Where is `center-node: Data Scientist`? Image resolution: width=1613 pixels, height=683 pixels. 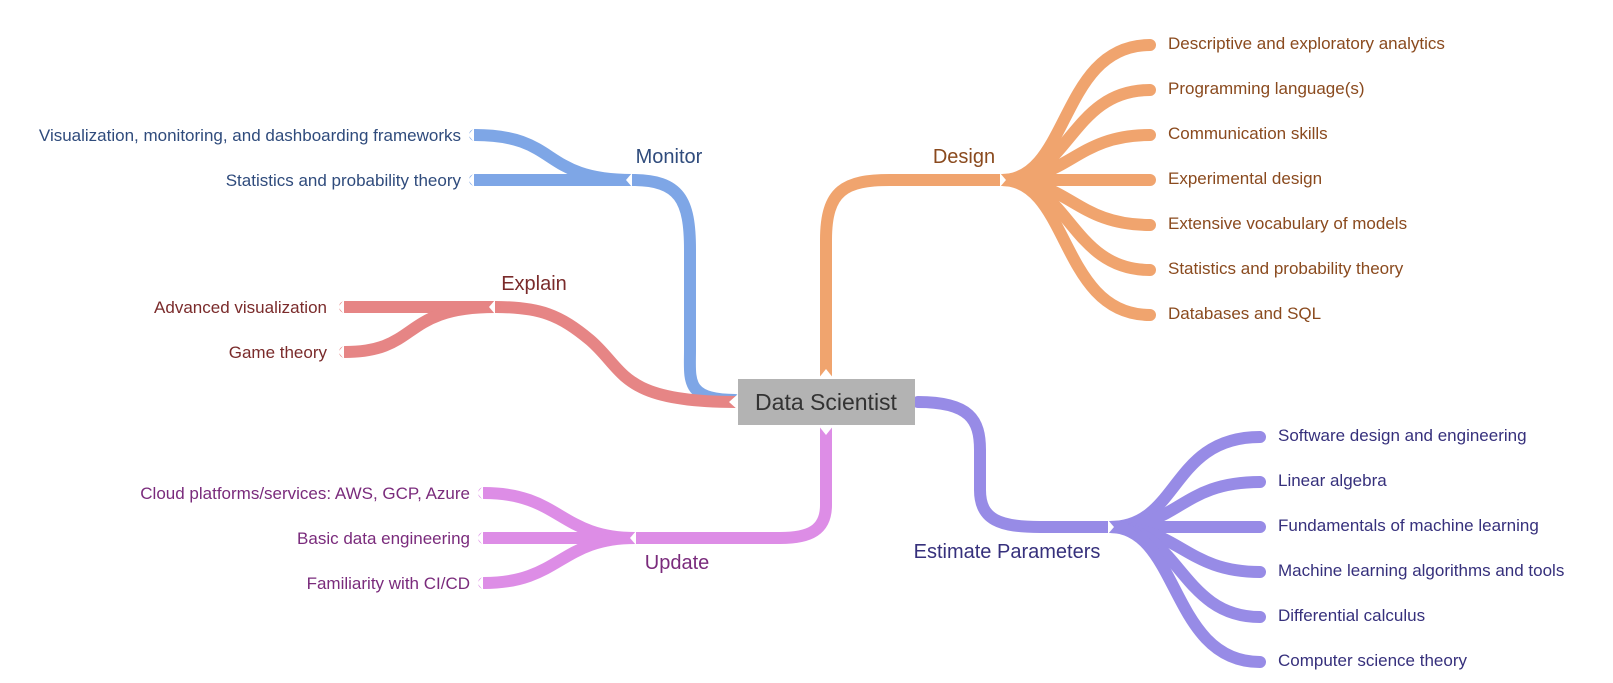 center-node: Data Scientist is located at coordinates (822, 402).